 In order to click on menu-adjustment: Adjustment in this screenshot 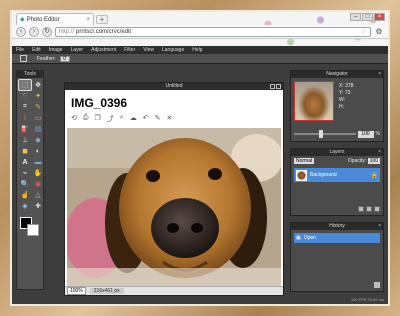, I will do `click(103, 50)`.